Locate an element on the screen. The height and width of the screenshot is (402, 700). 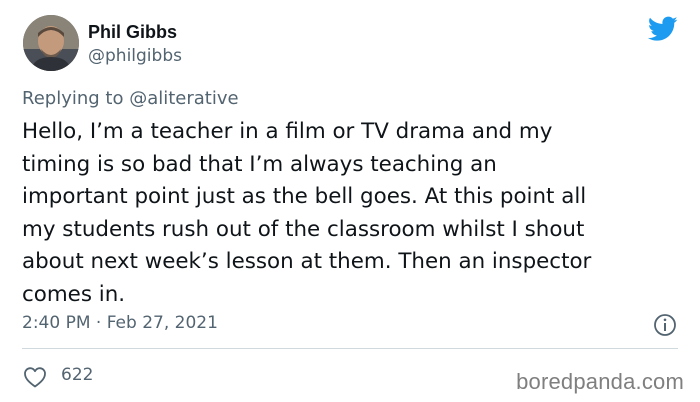
tweet-timestamp: 2:40 PM · Feb 27, 2021 is located at coordinates (120, 323).